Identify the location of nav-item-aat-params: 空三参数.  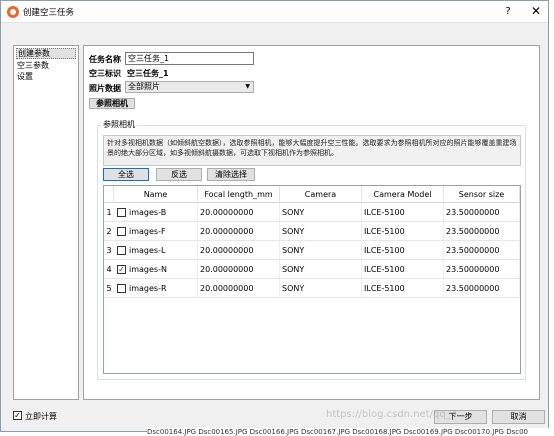
(46, 65).